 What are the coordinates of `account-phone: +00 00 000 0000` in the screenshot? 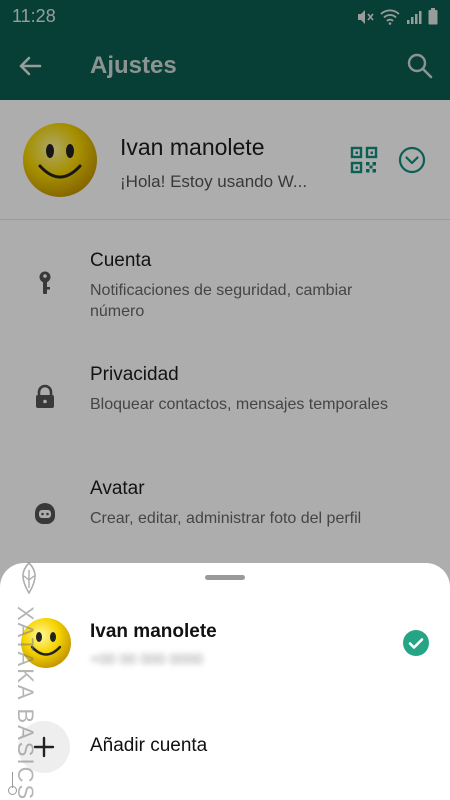 It's located at (147, 659).